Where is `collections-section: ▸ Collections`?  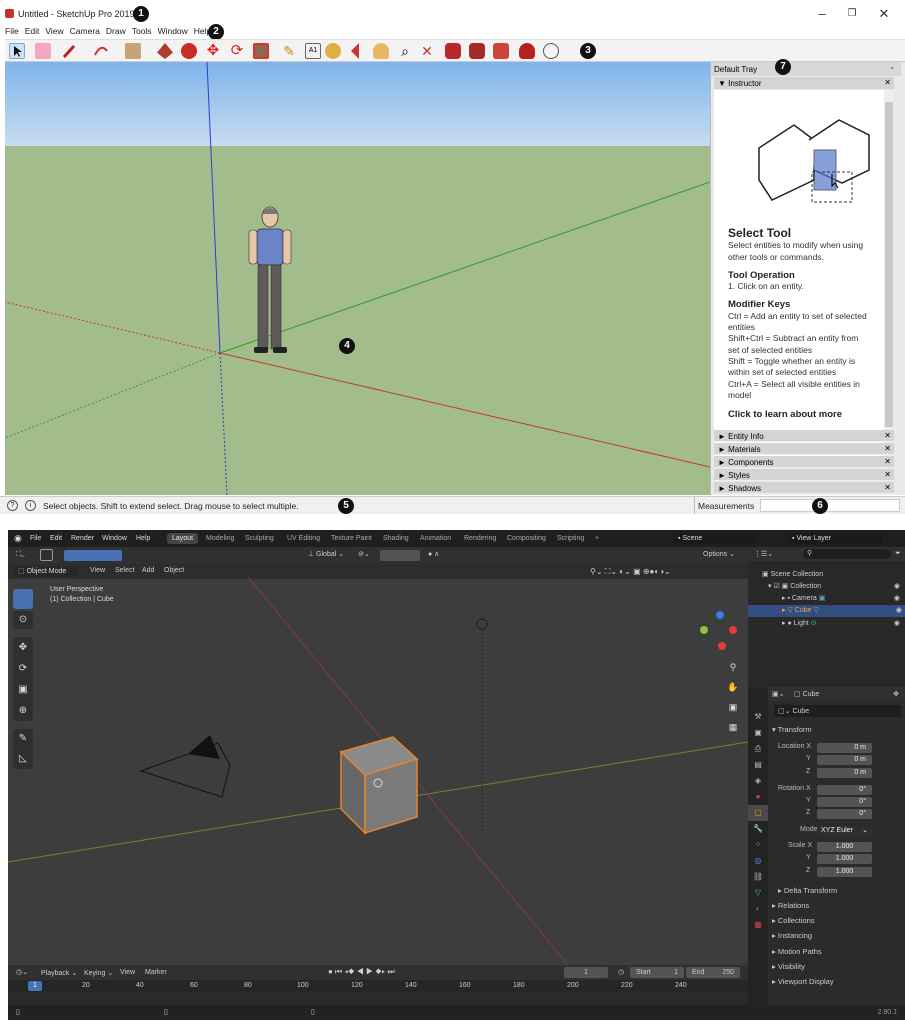
collections-section: ▸ Collections is located at coordinates (793, 920).